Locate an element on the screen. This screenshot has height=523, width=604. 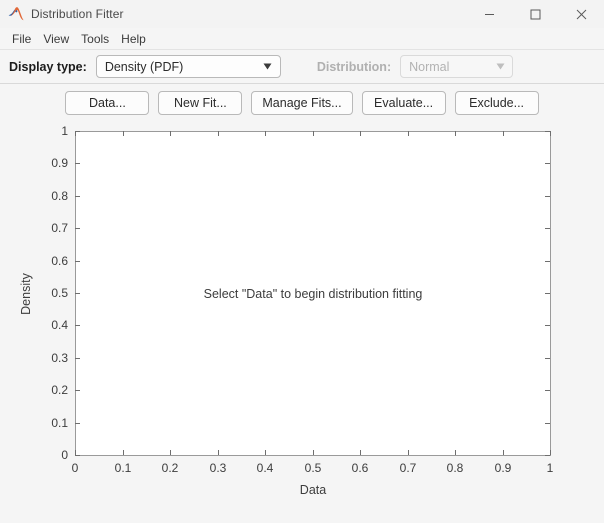
x-axis-tick-label: 0.3 is located at coordinates (218, 468).